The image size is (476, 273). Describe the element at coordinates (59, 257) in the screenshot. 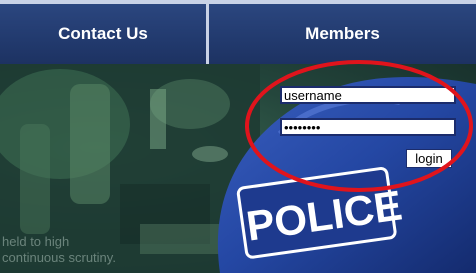

I see `tagline-line-2: continuous scrutiny.` at that location.